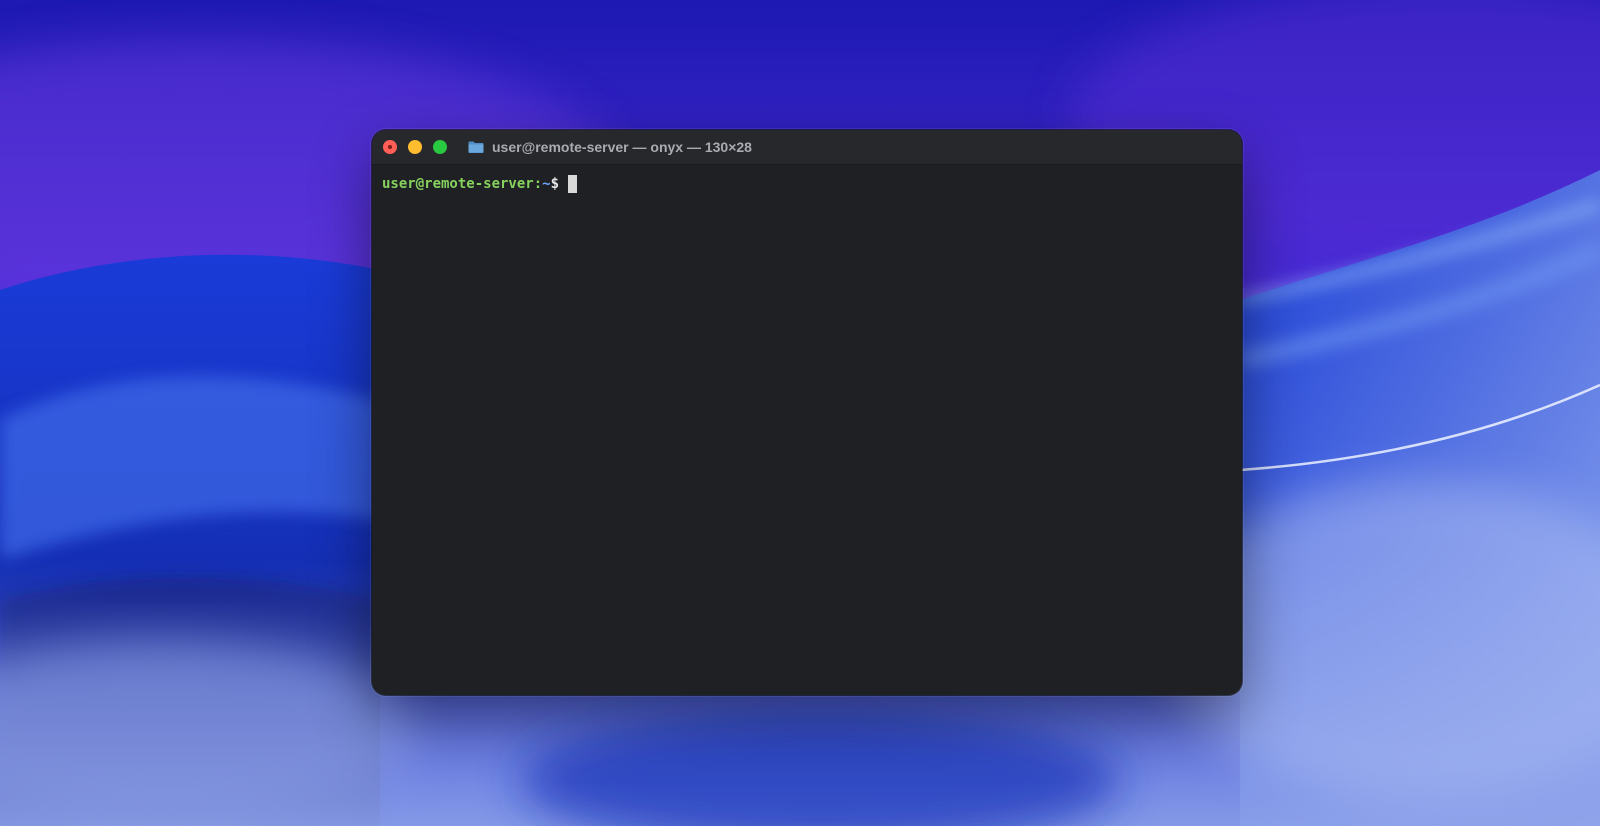  What do you see at coordinates (440, 147) in the screenshot?
I see `zoom-button` at bounding box center [440, 147].